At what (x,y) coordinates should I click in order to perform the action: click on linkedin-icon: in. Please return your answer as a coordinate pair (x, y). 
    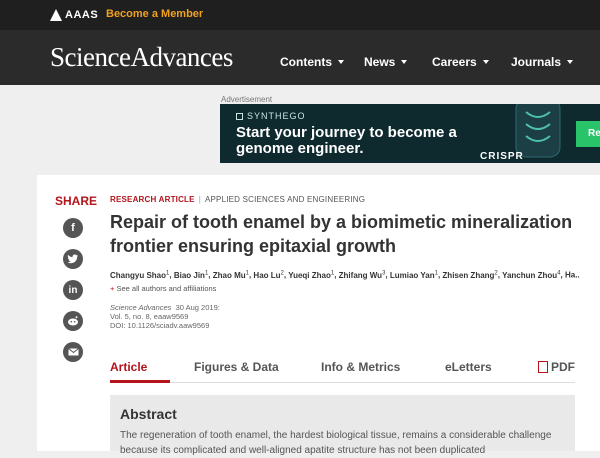
    Looking at the image, I should click on (73, 290).